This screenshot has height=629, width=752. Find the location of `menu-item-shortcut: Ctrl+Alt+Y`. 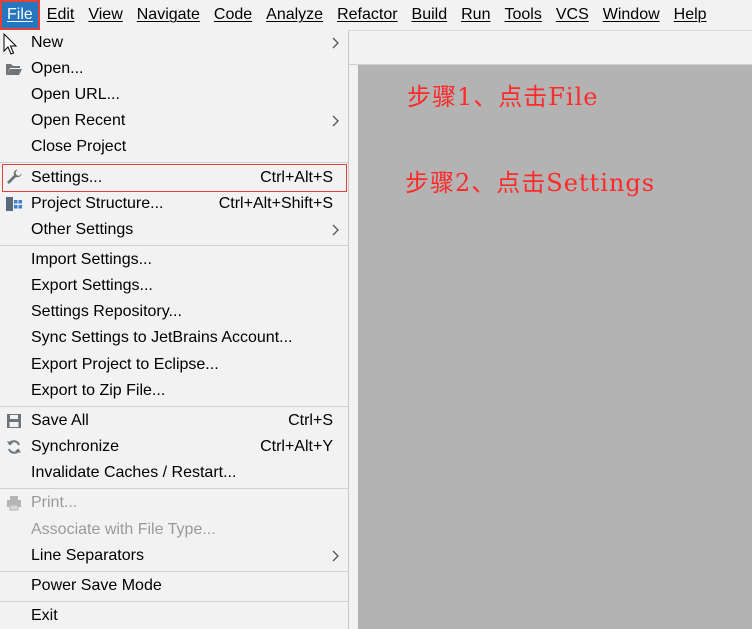

menu-item-shortcut: Ctrl+Alt+Y is located at coordinates (296, 446).